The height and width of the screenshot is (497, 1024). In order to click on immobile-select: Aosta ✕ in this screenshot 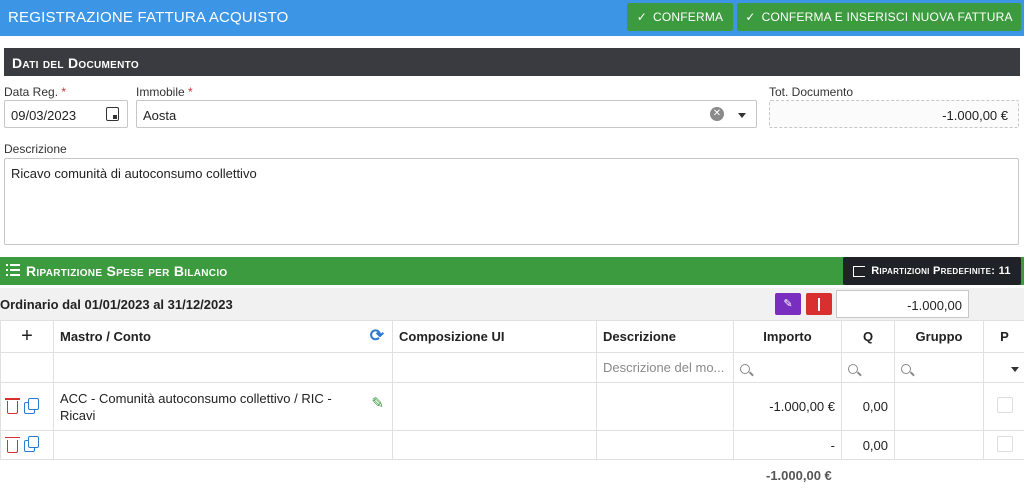, I will do `click(446, 114)`.